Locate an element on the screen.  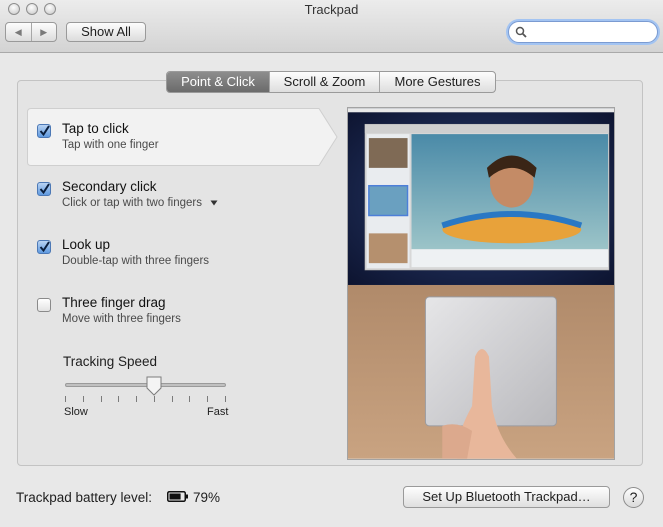
look-up-checkbox is located at coordinates (44, 247).